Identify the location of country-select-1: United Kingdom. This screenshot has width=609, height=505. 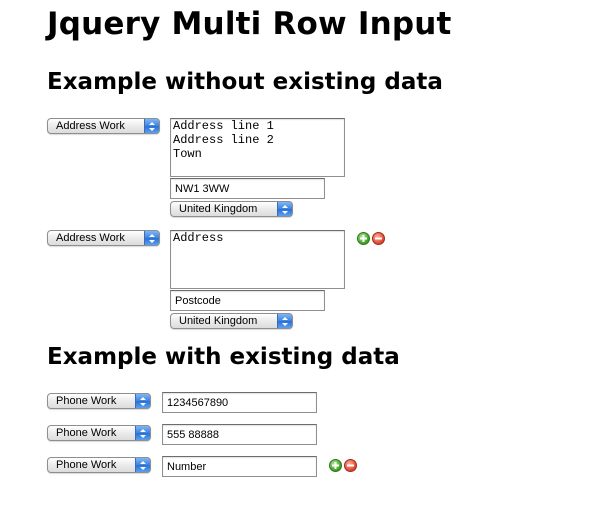
(231, 209).